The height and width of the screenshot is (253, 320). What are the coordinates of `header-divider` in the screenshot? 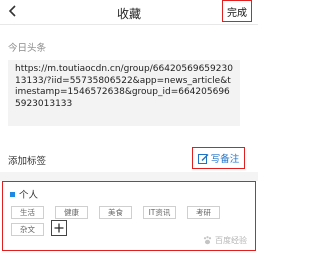 It's located at (129, 24).